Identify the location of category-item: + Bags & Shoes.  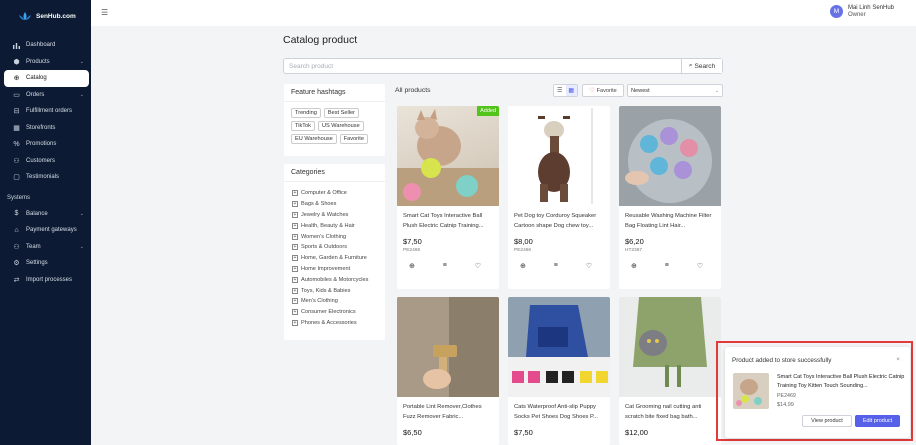
(338, 204).